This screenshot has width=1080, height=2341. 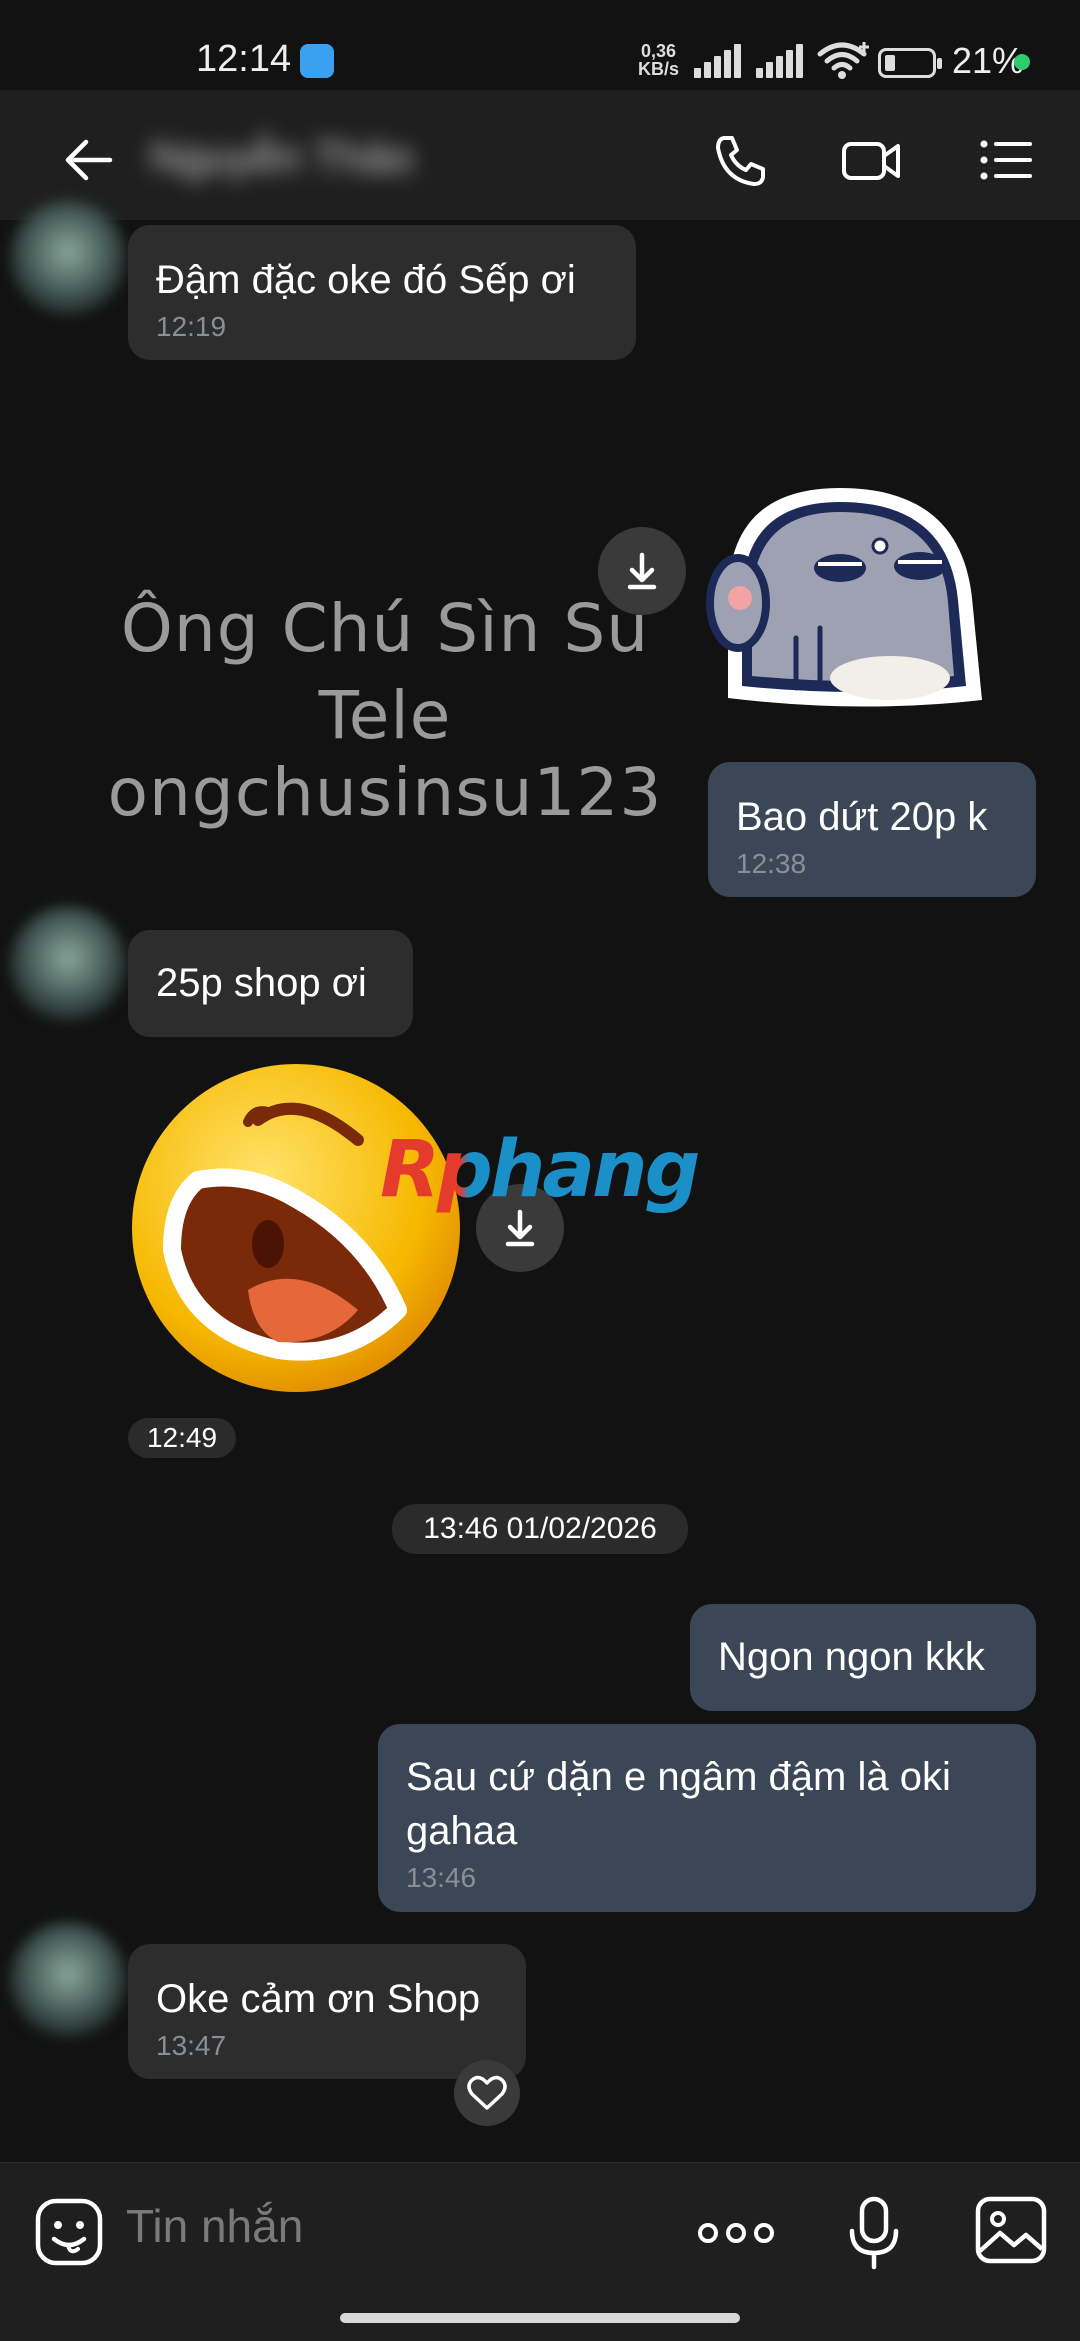 I want to click on wifi-icon, so click(x=843, y=60).